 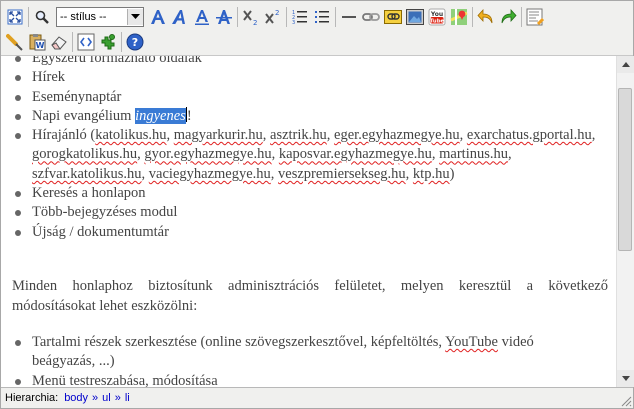 I want to click on breadcrumb-li: li, so click(x=127, y=398).